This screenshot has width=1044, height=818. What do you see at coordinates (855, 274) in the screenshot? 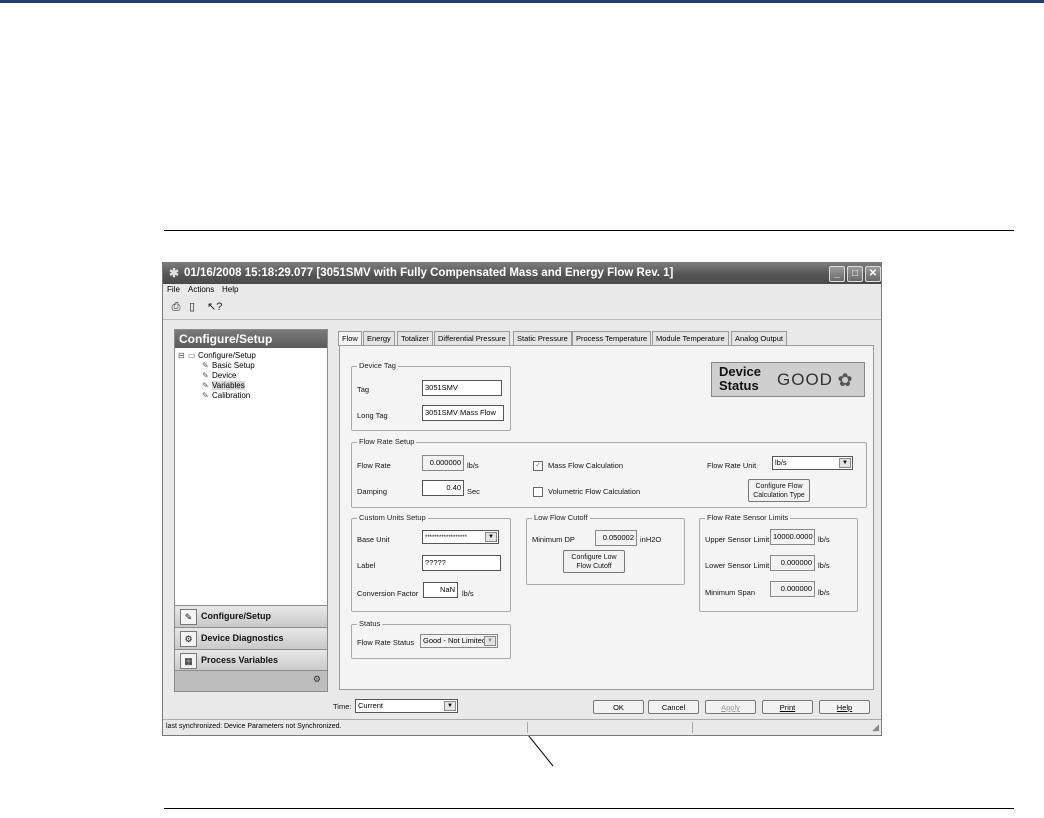
I see `maximize-button: □` at bounding box center [855, 274].